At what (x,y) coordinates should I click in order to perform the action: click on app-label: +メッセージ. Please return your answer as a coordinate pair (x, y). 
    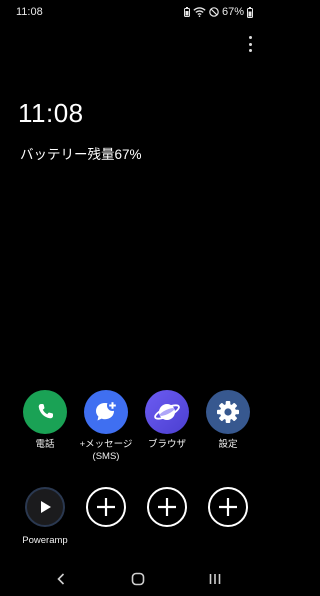
    Looking at the image, I should click on (106, 444).